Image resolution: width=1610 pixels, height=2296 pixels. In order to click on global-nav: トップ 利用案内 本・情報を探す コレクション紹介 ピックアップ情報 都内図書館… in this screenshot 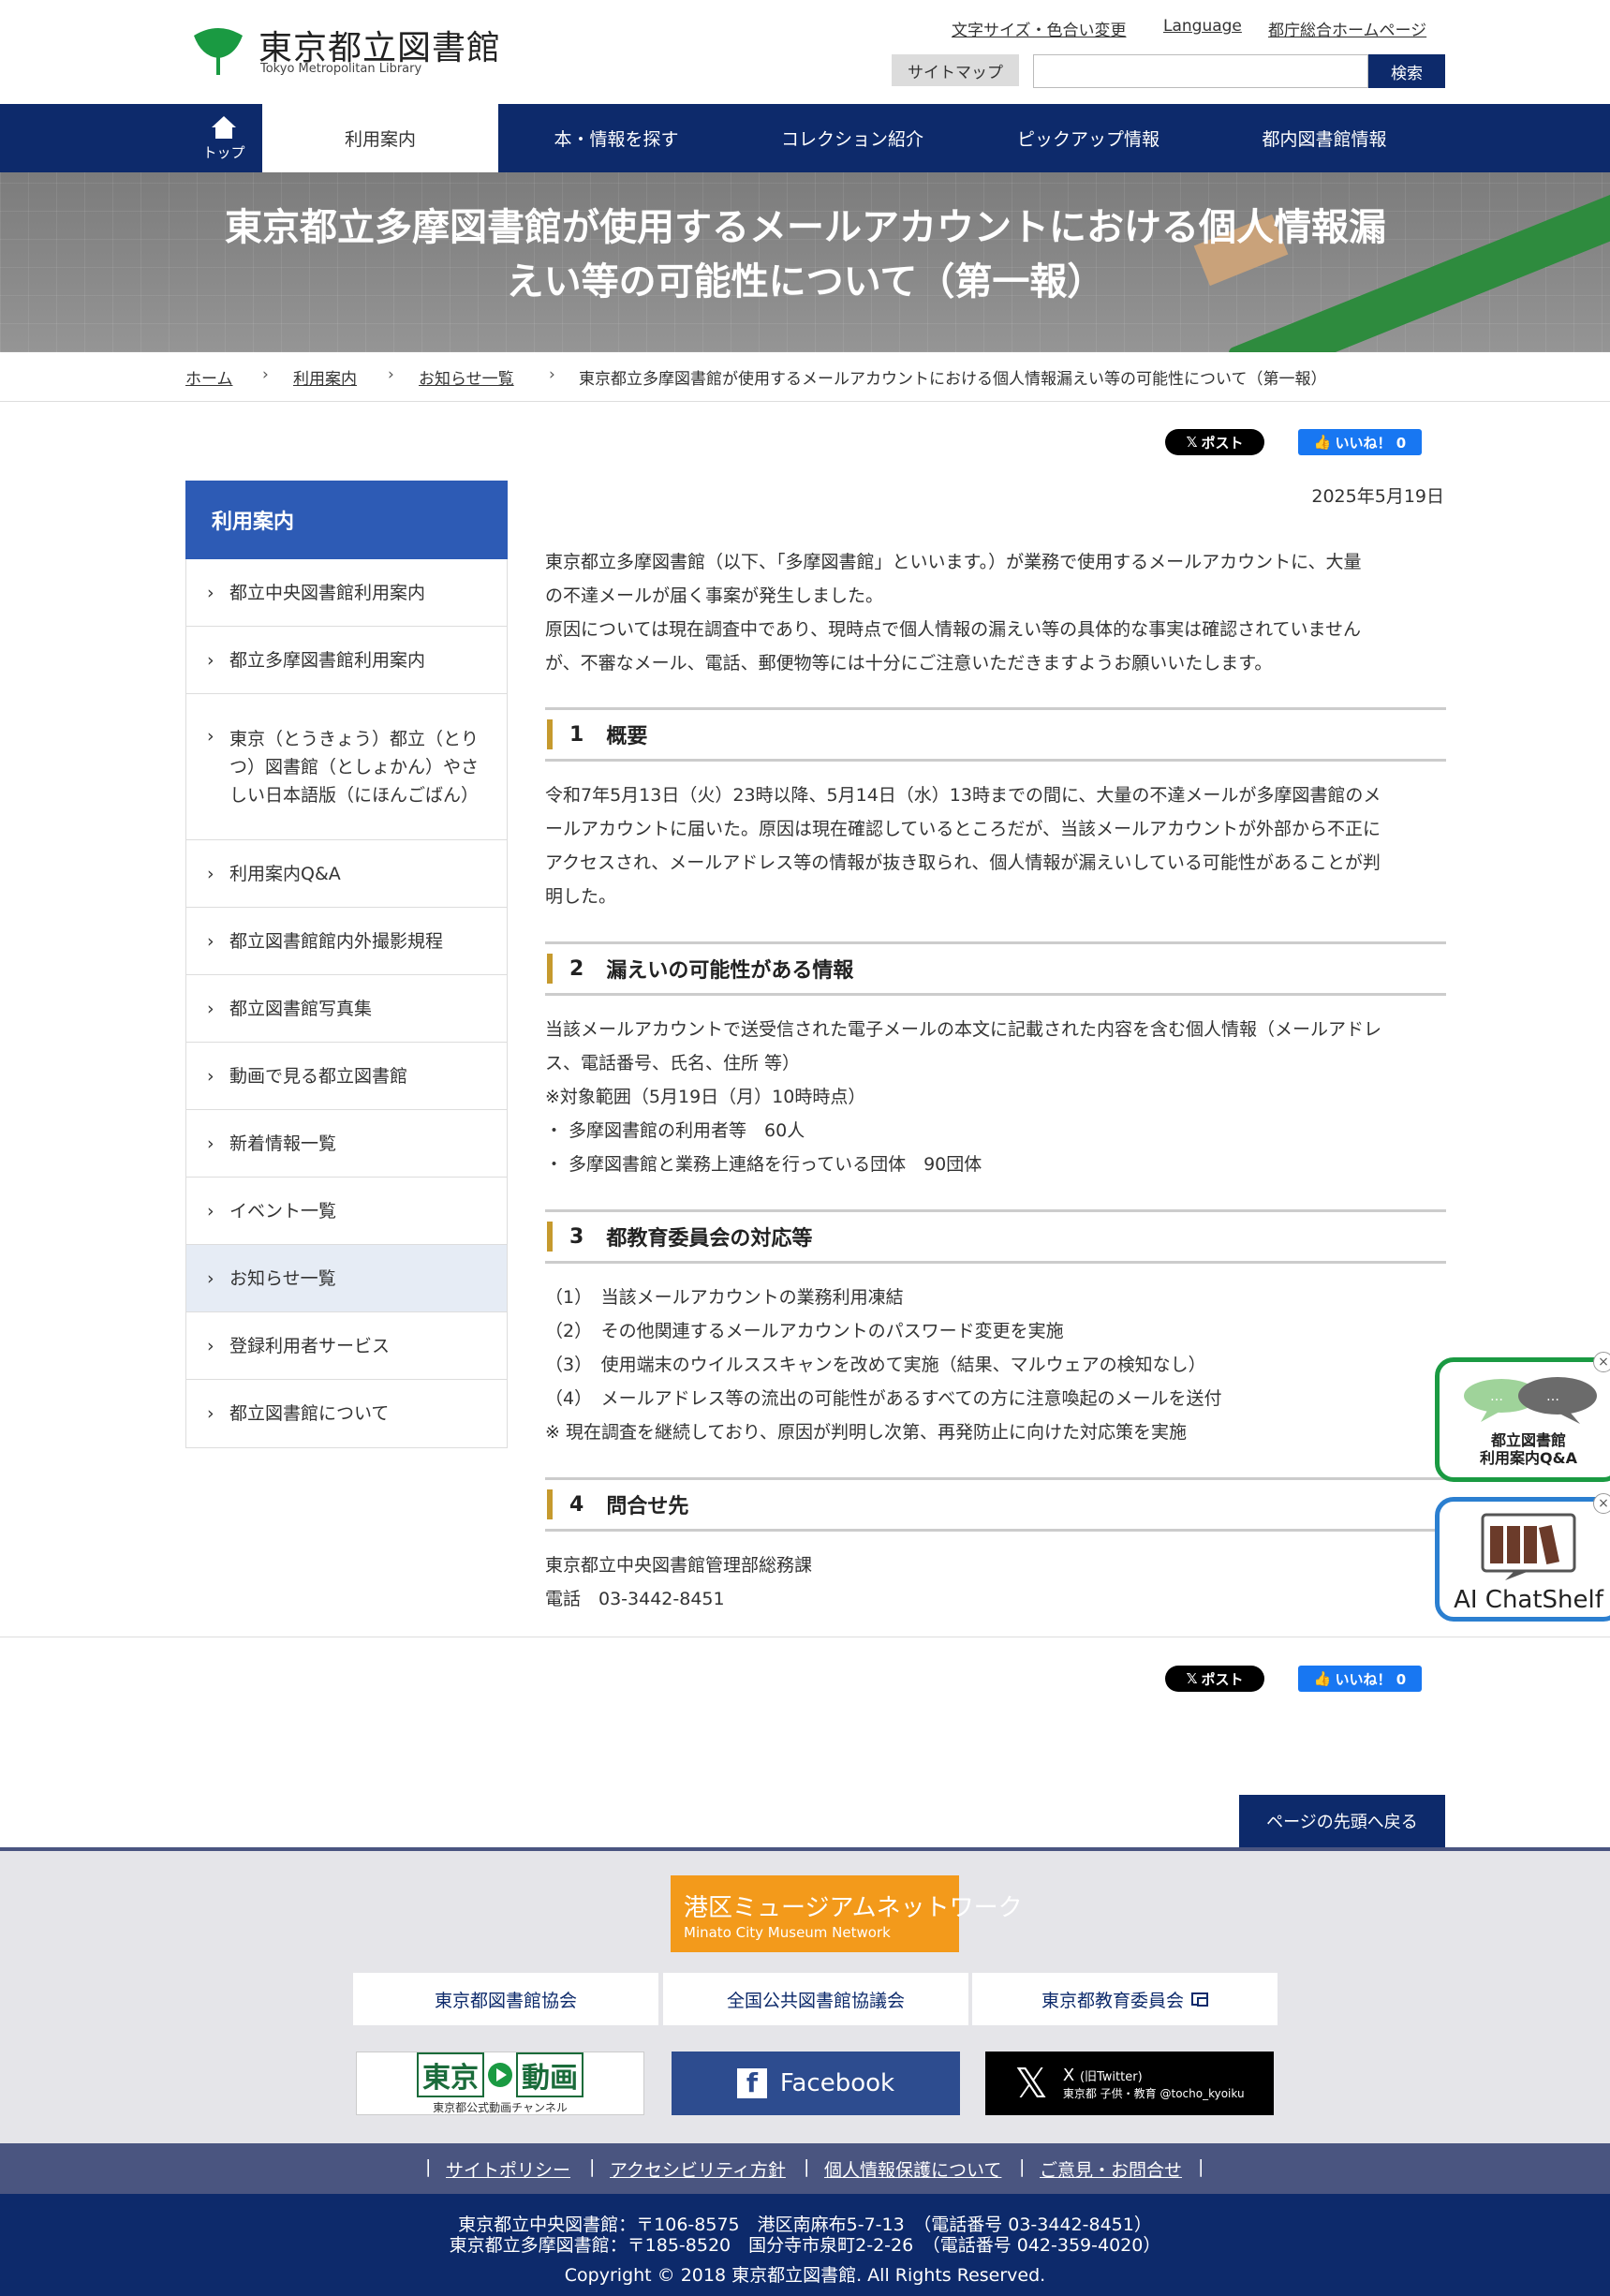, I will do `click(805, 138)`.